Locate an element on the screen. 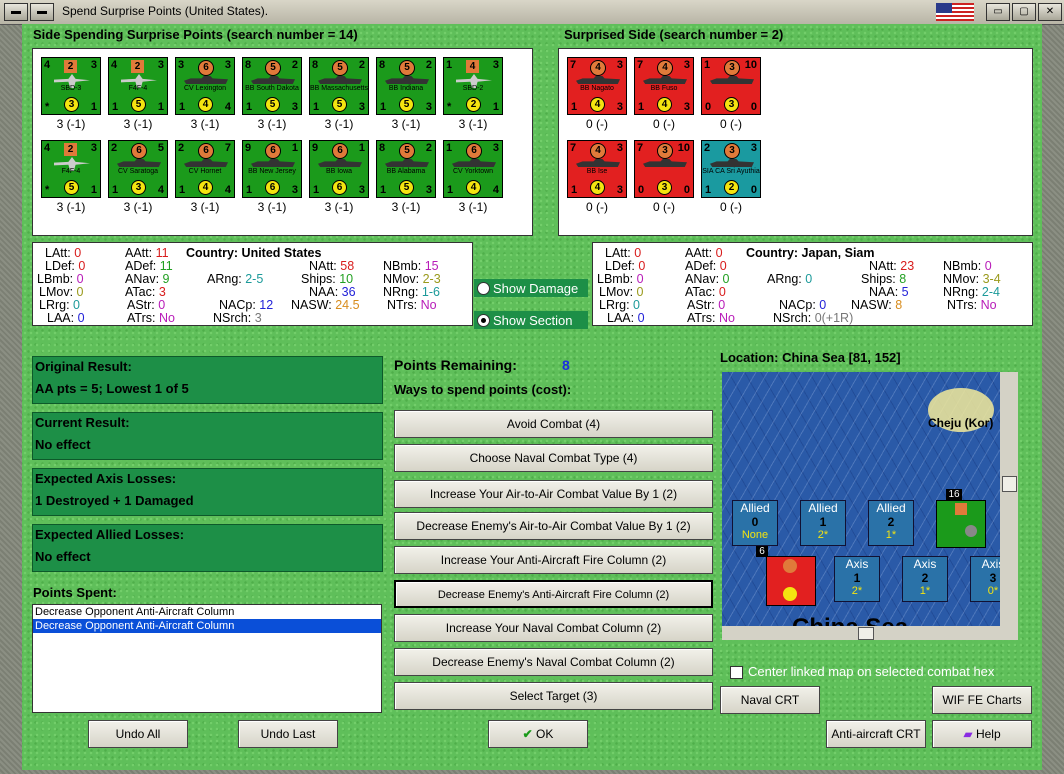  stat-nmov: NMov: 3-4 is located at coordinates (972, 279).